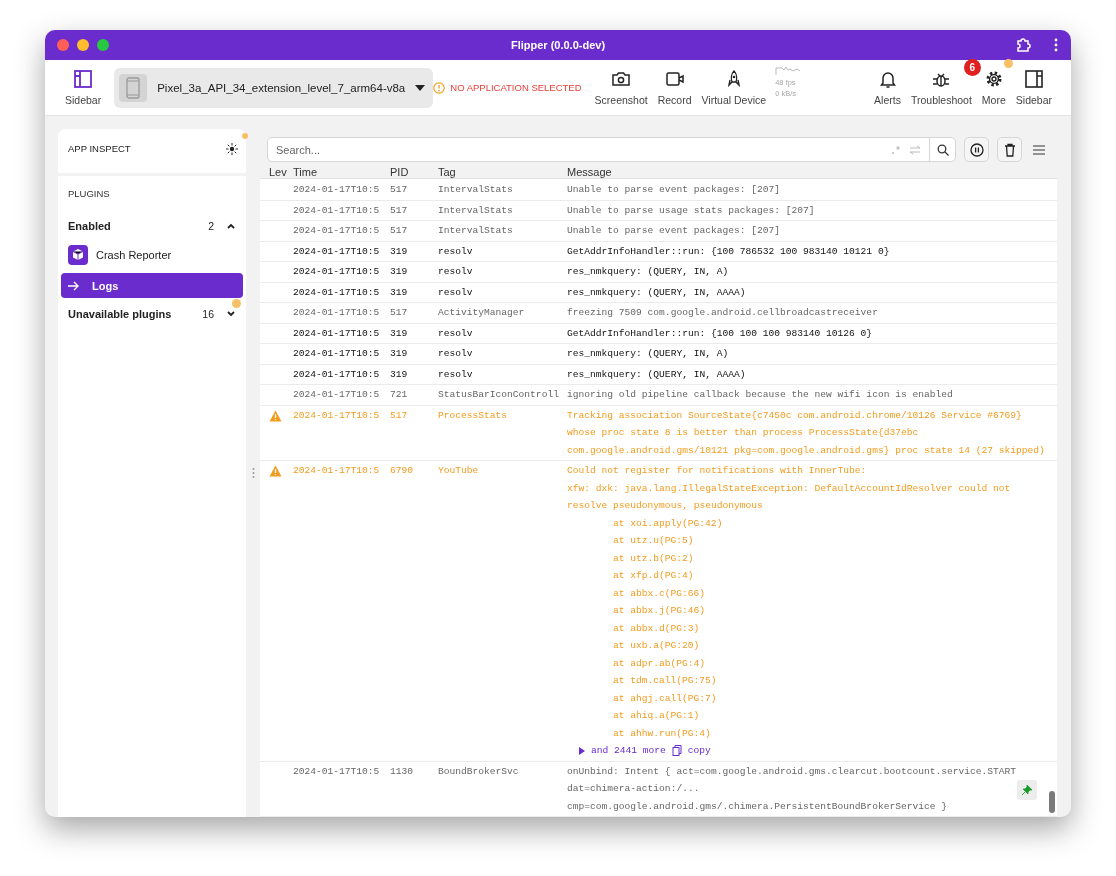 The image size is (1116, 876). What do you see at coordinates (728, 251) in the screenshot?
I see `log-message: GetAddrInfoHandler::run: {100 786532 100 983140 10121 0}` at bounding box center [728, 251].